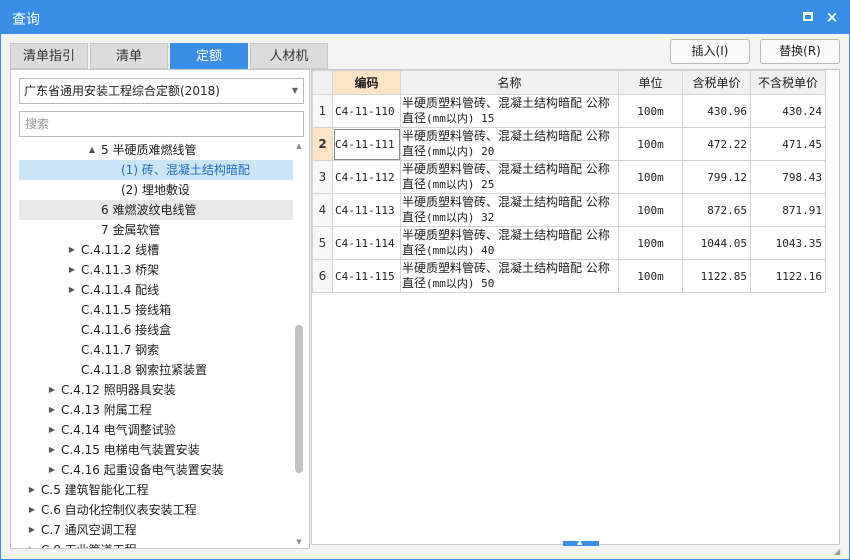 The image size is (850, 560). I want to click on tree-item: ▶ C.4.11.2 线槽, so click(156, 250).